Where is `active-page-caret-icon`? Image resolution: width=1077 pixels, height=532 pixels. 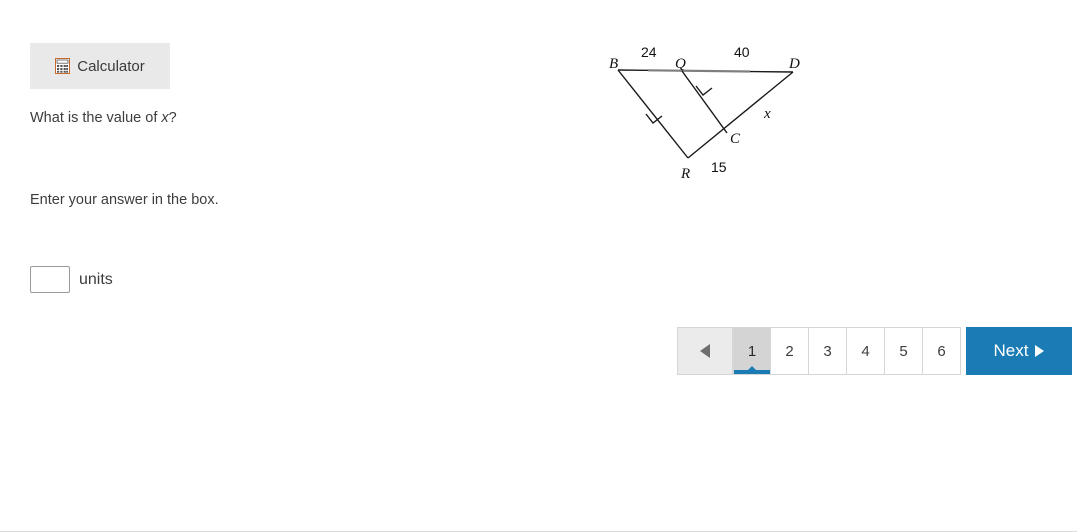
active-page-caret-icon is located at coordinates (752, 368).